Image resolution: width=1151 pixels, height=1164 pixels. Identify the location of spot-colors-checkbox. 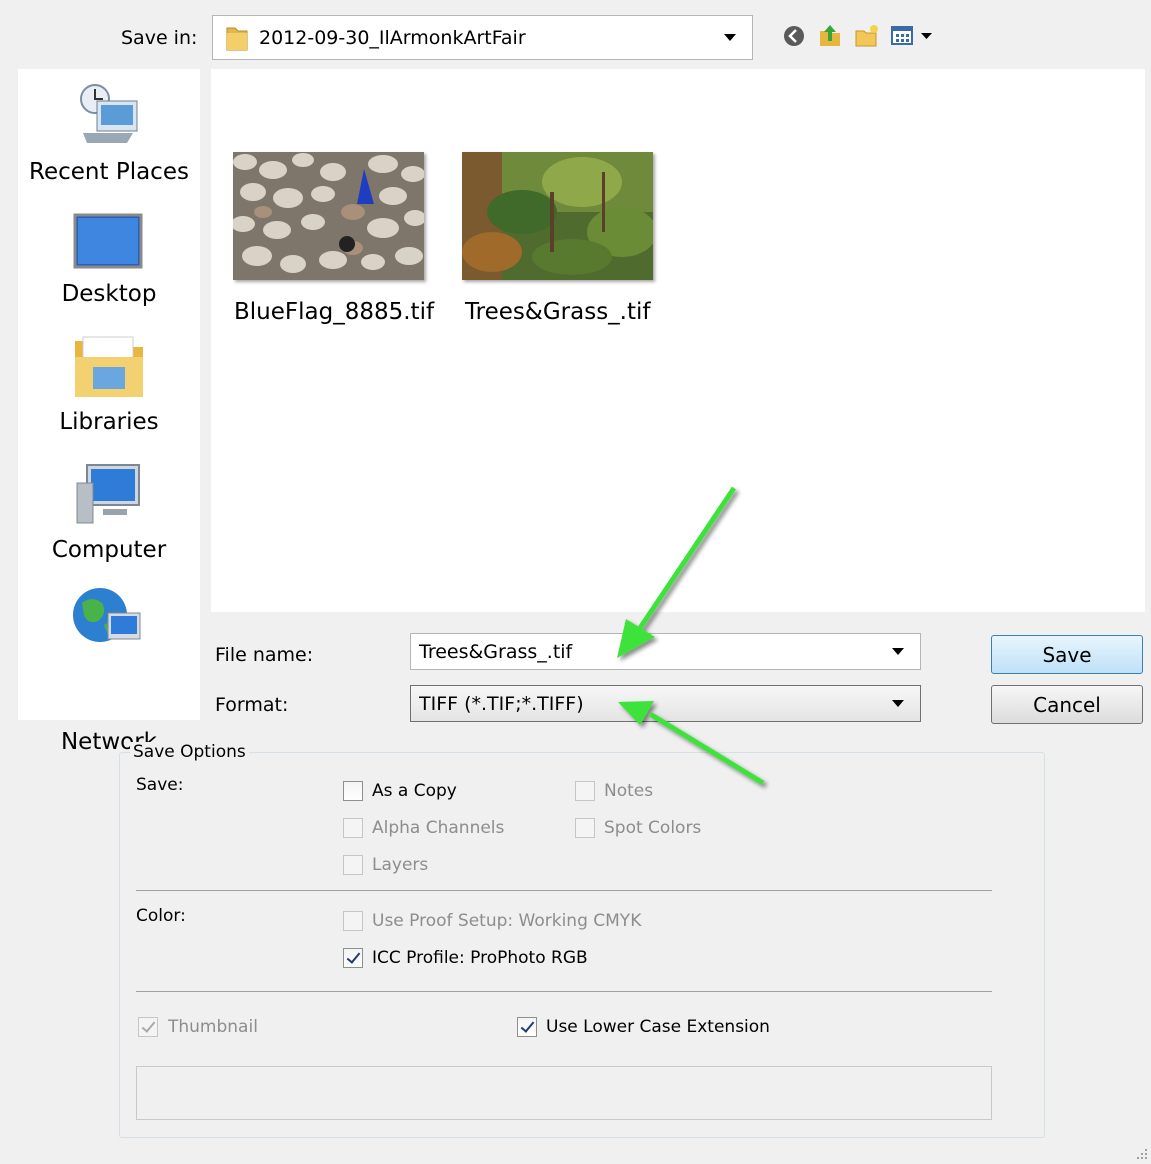
(585, 828).